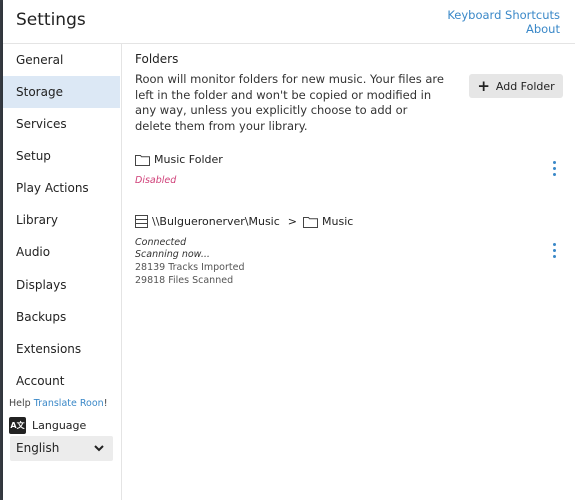 The image size is (575, 500). Describe the element at coordinates (59, 425) in the screenshot. I see `language-label: Language` at that location.